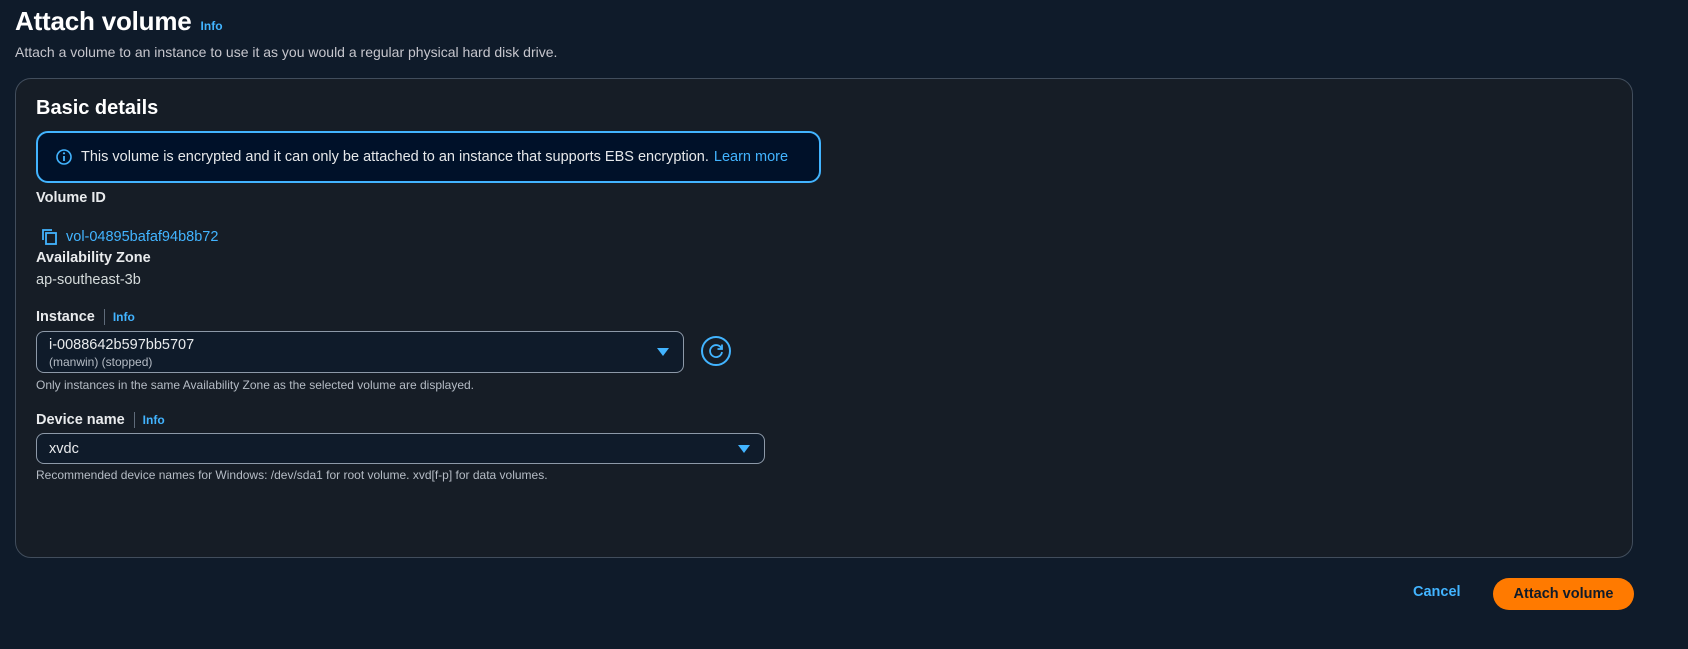  What do you see at coordinates (400, 448) in the screenshot?
I see `device-name-select: xvdc` at bounding box center [400, 448].